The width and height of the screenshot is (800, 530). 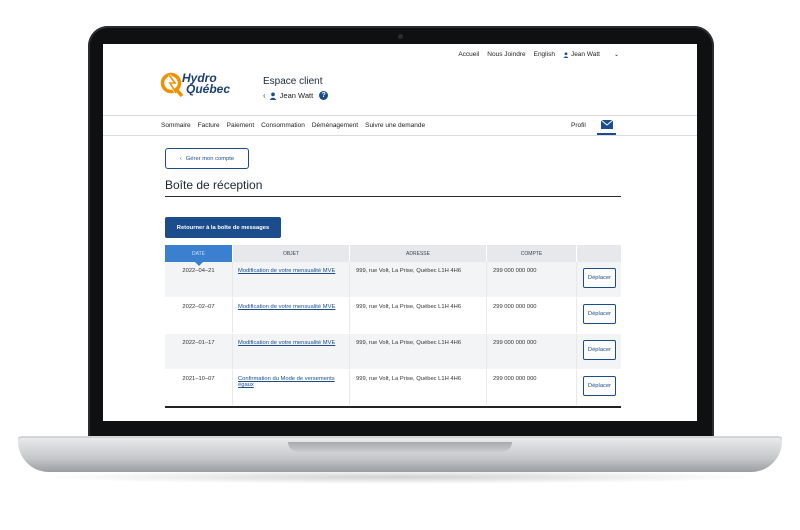 I want to click on logo-wordmark: Hydro Québec, so click(x=206, y=83).